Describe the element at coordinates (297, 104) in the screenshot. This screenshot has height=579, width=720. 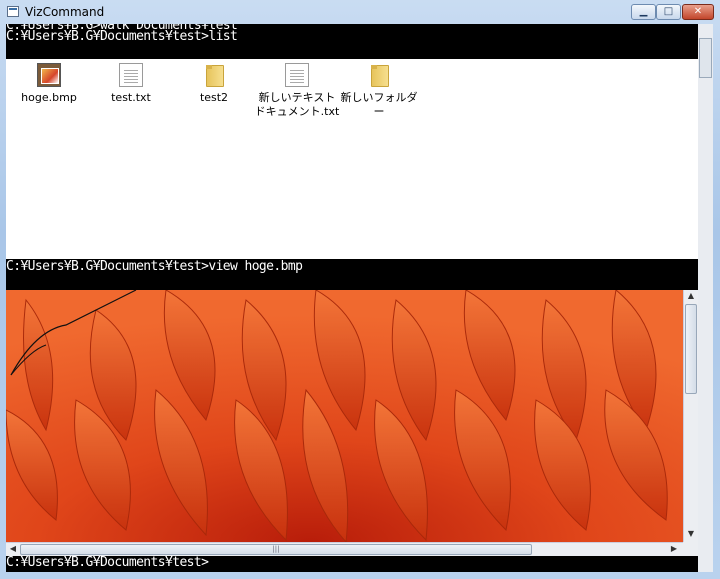
I see `file-name: 新しいテキスト ドキュメント.txt` at that location.